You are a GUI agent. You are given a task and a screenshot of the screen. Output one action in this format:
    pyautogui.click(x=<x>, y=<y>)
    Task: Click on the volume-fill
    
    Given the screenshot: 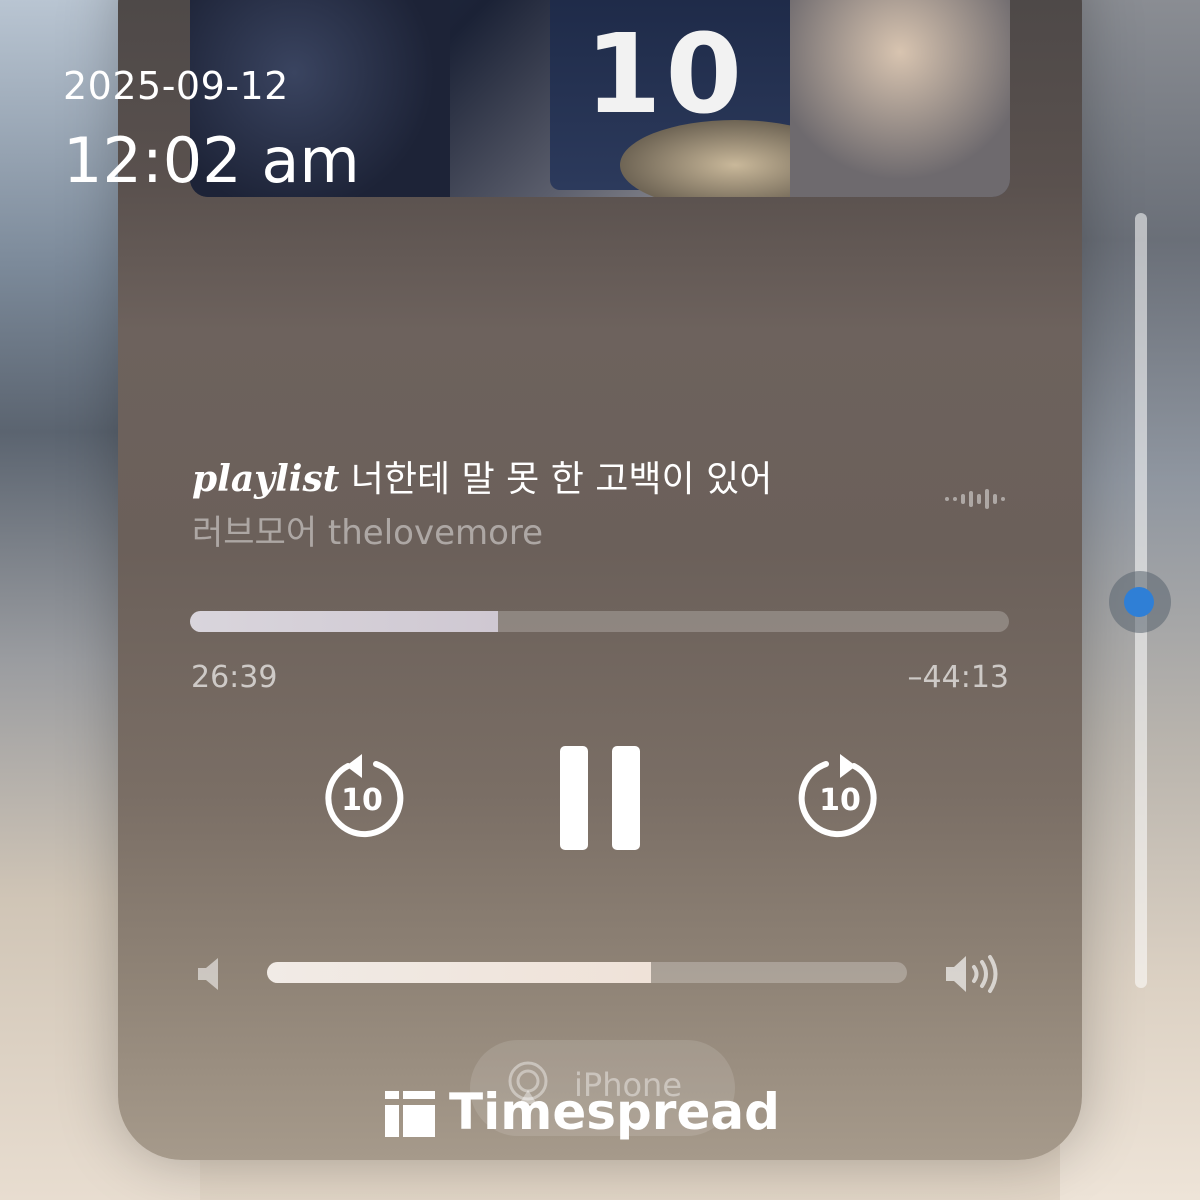 What is the action you would take?
    pyautogui.click(x=459, y=972)
    